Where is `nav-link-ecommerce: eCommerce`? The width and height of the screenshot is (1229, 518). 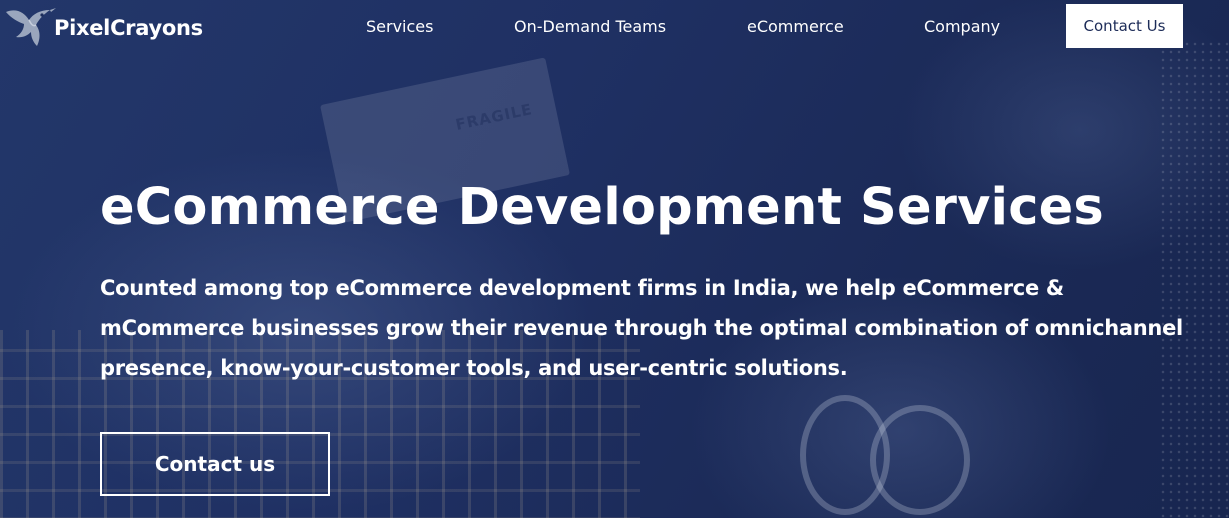
nav-link-ecommerce: eCommerce is located at coordinates (795, 26).